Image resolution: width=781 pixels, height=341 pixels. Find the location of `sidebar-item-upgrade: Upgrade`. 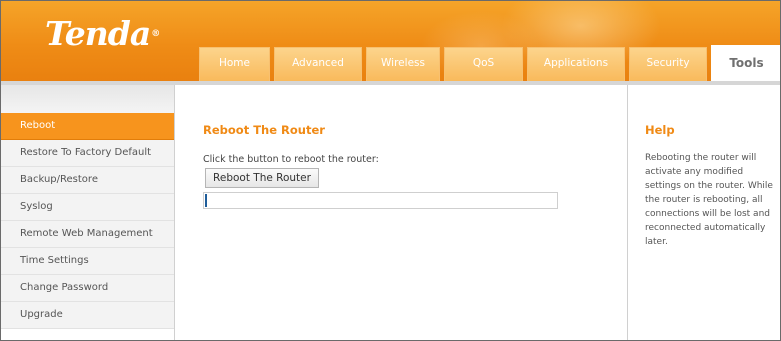

sidebar-item-upgrade: Upgrade is located at coordinates (87, 315).